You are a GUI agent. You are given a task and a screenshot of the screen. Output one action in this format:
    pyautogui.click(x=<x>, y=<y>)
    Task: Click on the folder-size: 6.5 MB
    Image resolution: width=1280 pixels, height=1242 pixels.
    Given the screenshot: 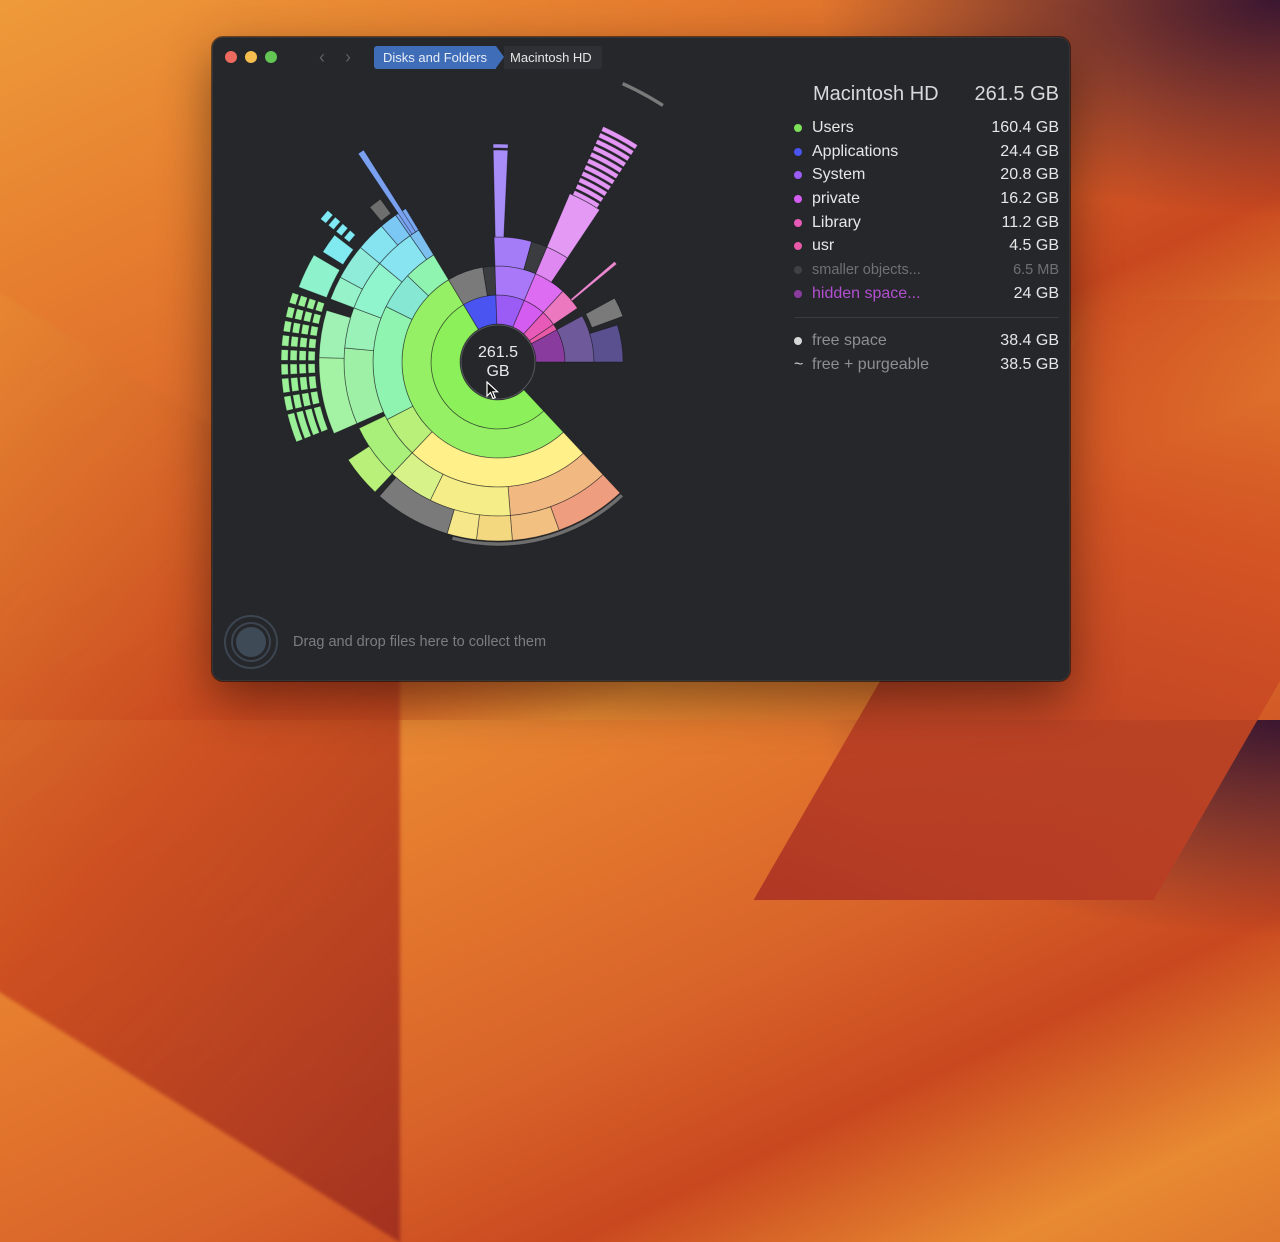 What is the action you would take?
    pyautogui.click(x=1036, y=269)
    